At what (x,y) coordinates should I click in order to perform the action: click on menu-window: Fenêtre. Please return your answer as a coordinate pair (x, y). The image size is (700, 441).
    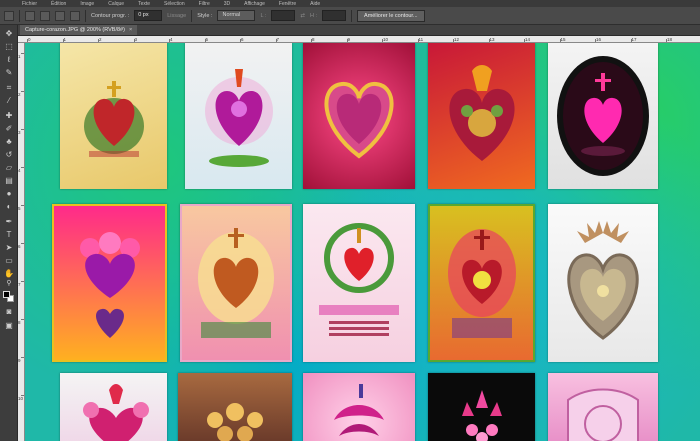
    Looking at the image, I should click on (287, 4).